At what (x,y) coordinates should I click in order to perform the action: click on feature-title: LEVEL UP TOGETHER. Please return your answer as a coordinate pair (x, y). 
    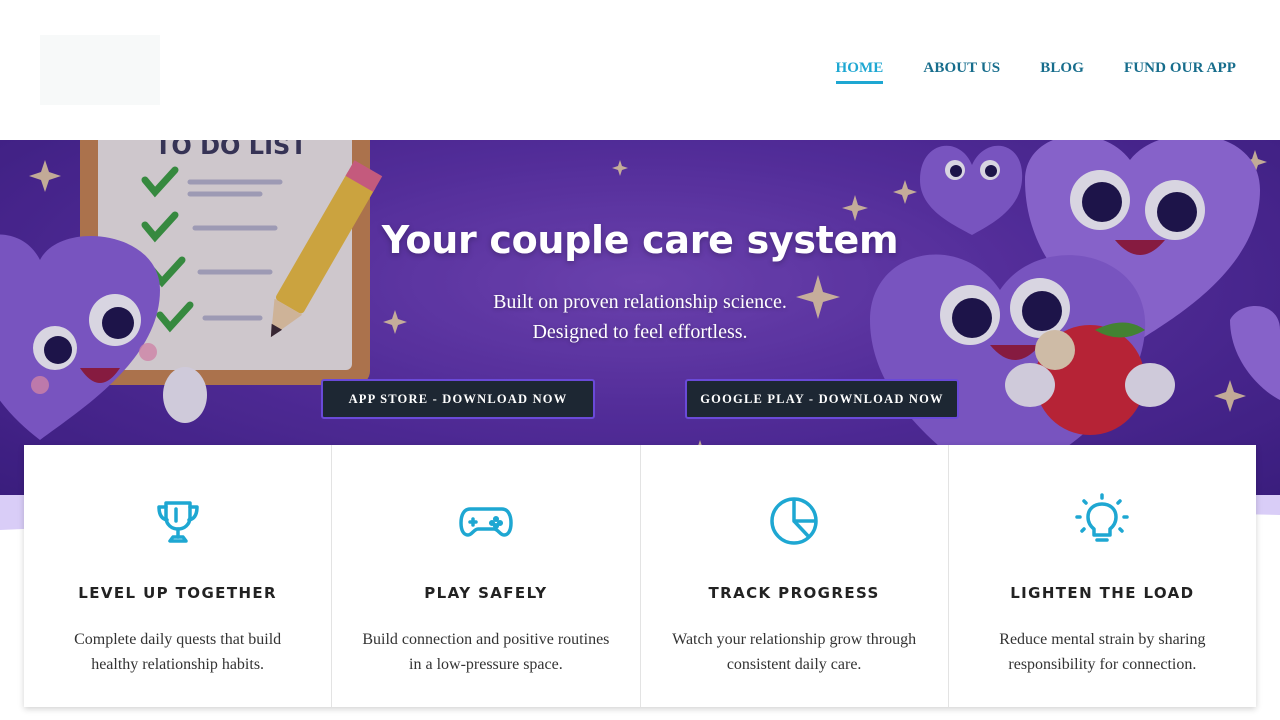
    Looking at the image, I should click on (177, 593).